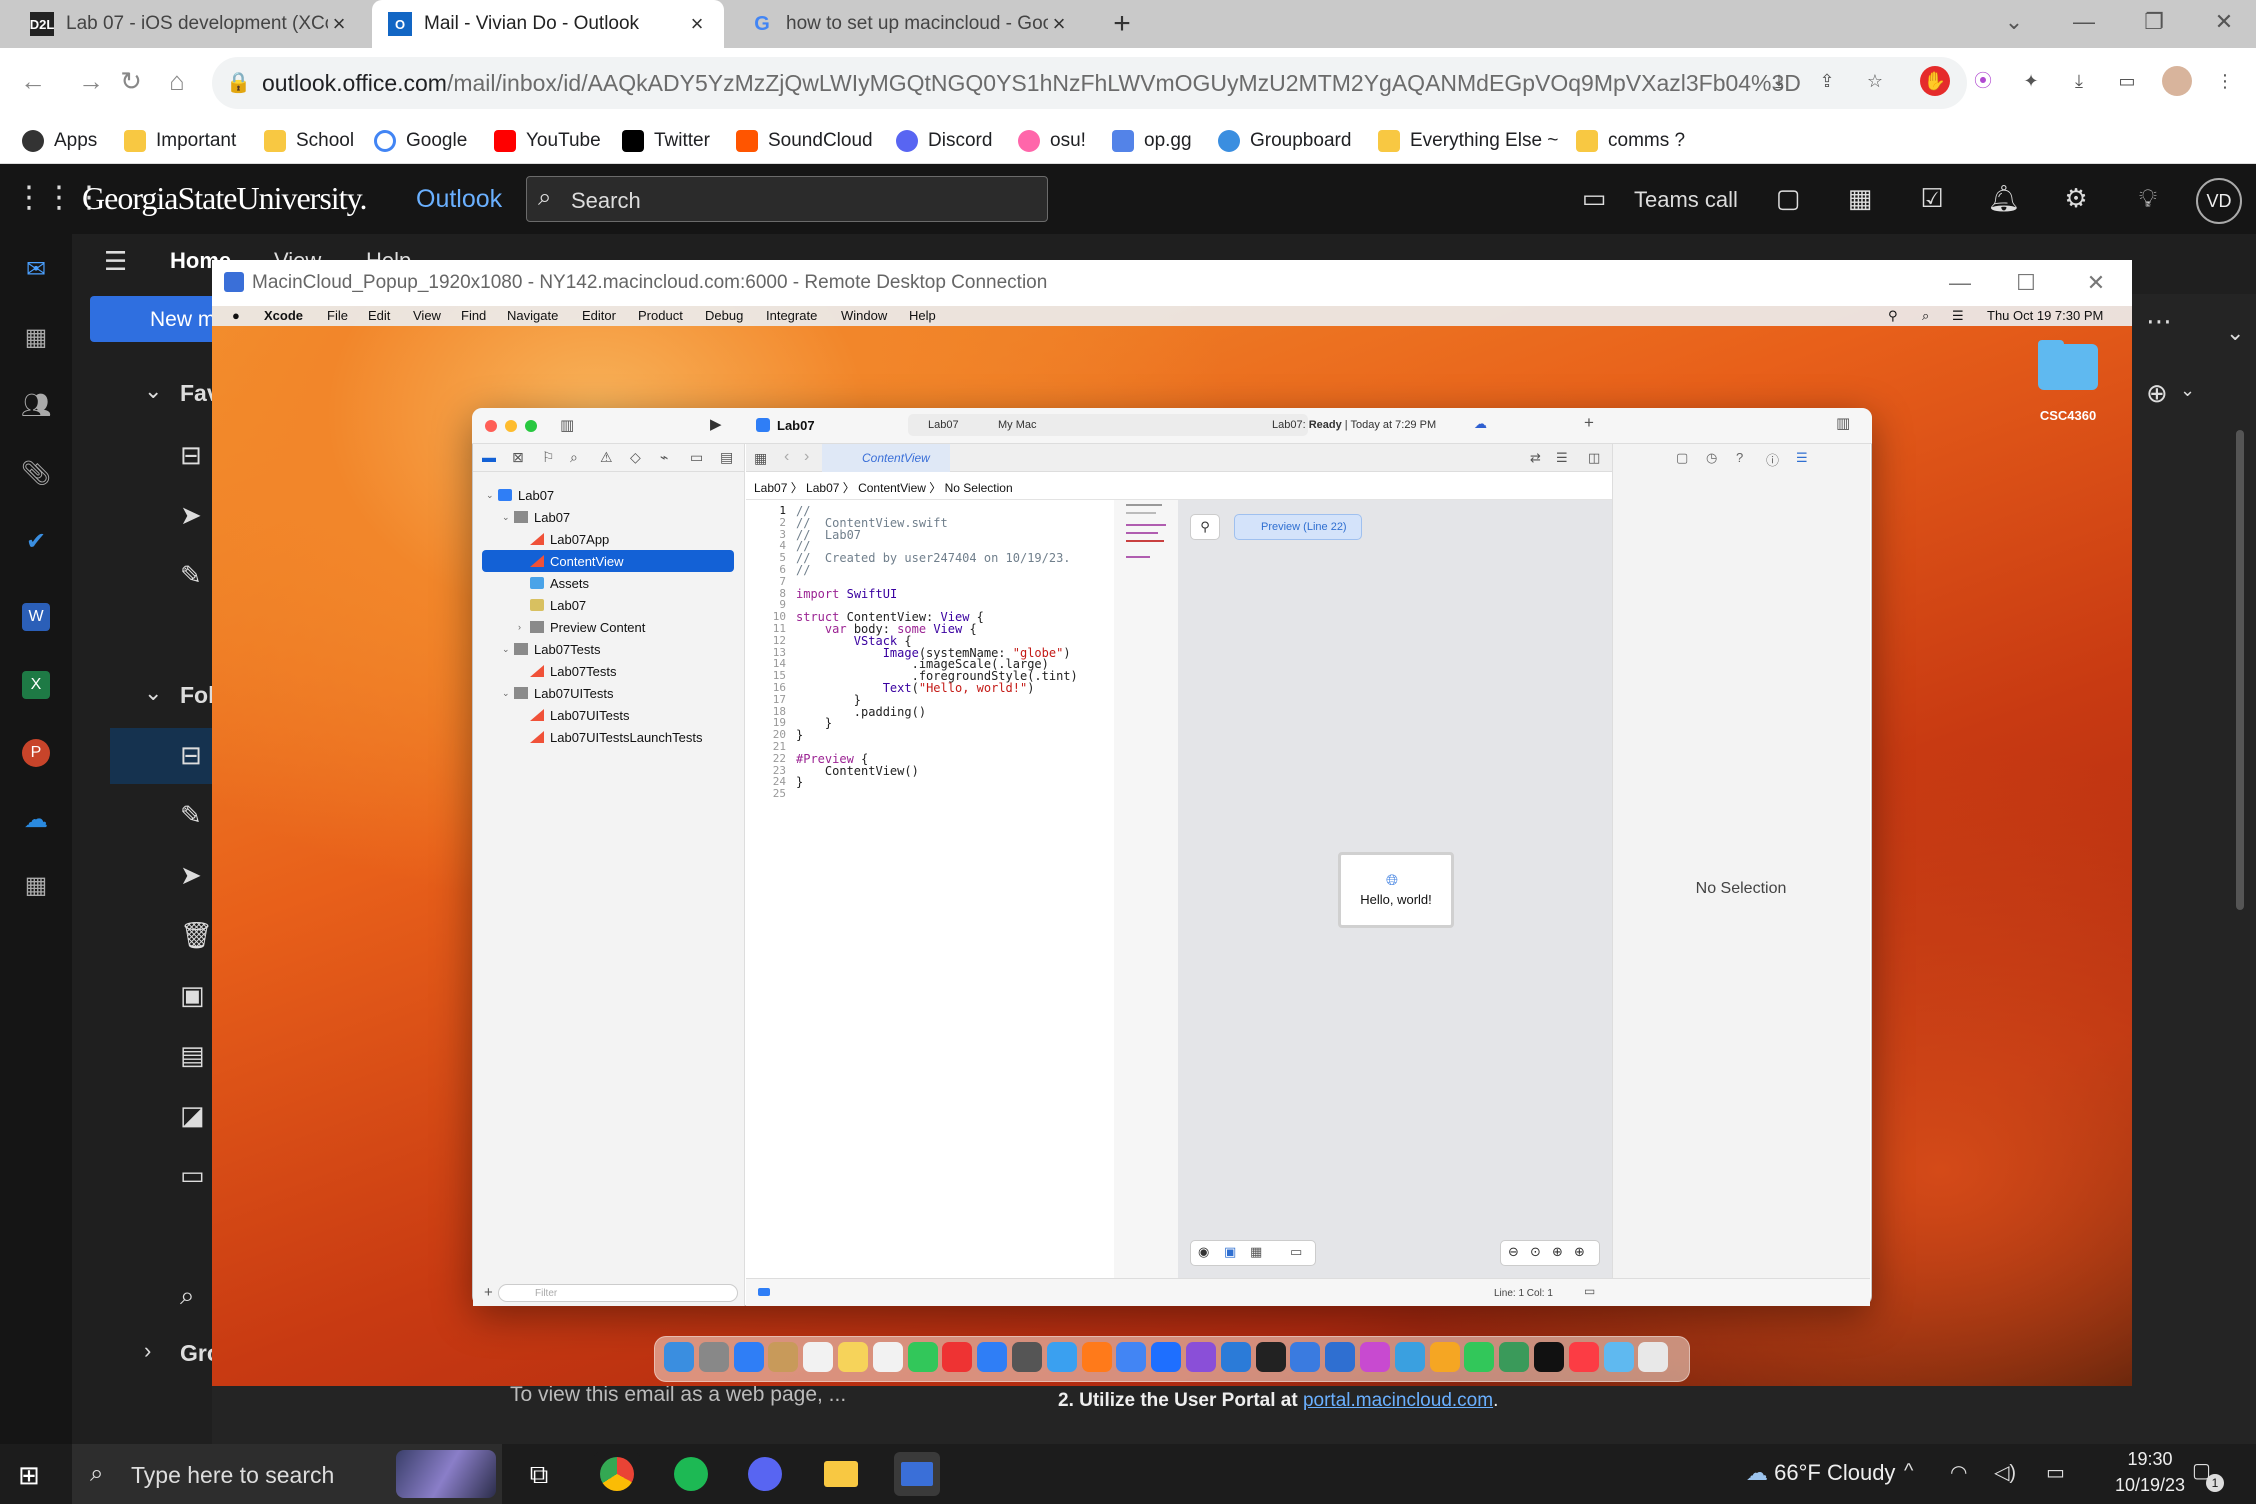  What do you see at coordinates (1711, 458) in the screenshot?
I see `history-icon: ◷` at bounding box center [1711, 458].